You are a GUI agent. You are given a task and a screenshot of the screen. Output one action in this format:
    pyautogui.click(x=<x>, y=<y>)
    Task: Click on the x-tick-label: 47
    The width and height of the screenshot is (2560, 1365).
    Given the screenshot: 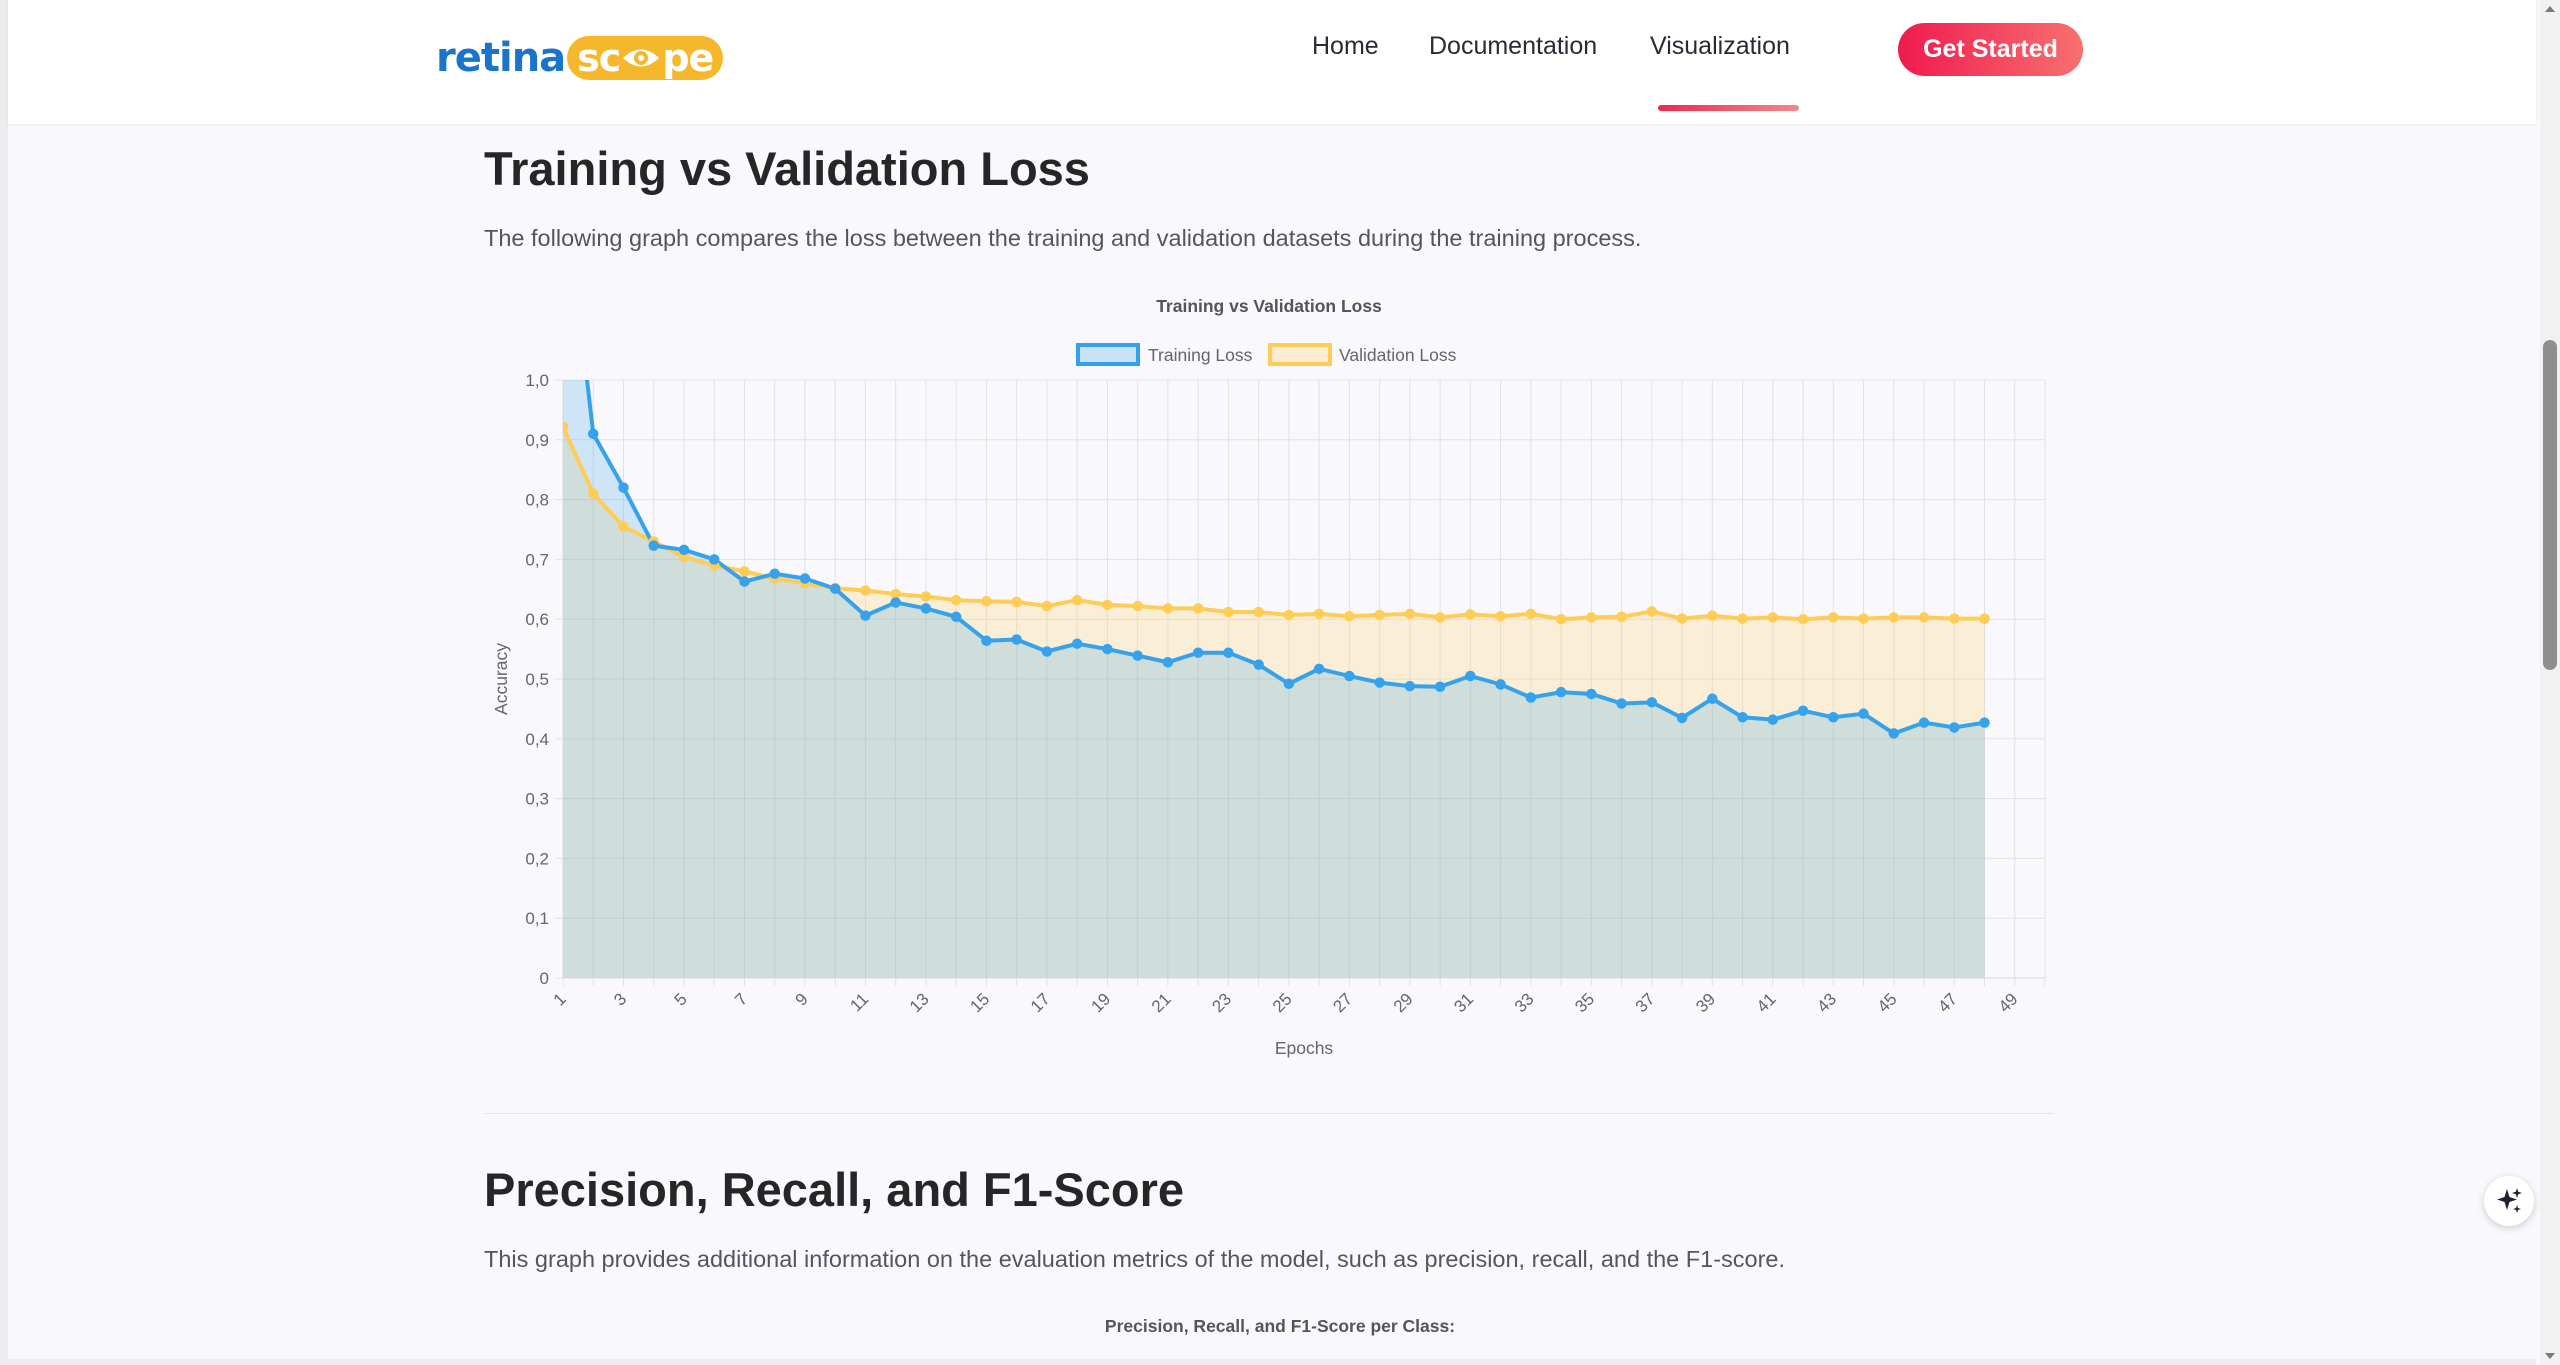 What is the action you would take?
    pyautogui.click(x=1947, y=1002)
    